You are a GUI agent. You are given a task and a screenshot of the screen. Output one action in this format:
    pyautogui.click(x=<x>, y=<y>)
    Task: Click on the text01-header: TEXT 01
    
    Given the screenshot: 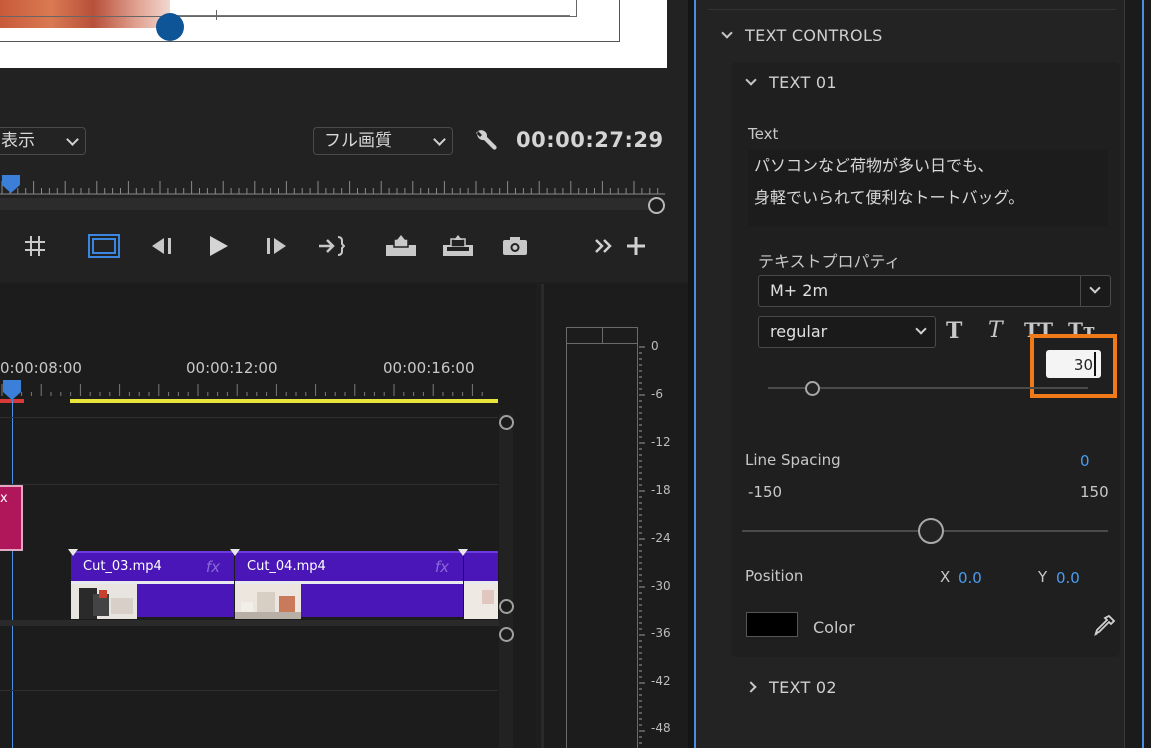 What is the action you would take?
    pyautogui.click(x=791, y=82)
    